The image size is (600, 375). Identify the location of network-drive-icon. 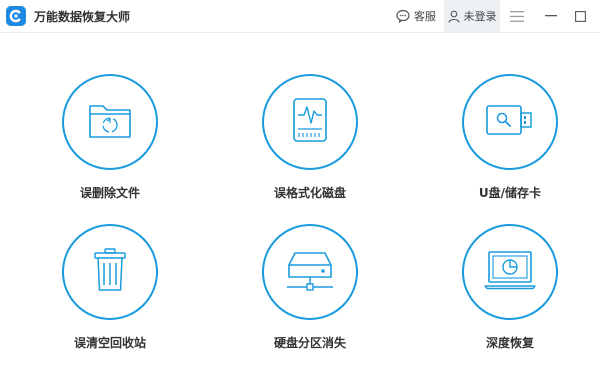
(310, 272).